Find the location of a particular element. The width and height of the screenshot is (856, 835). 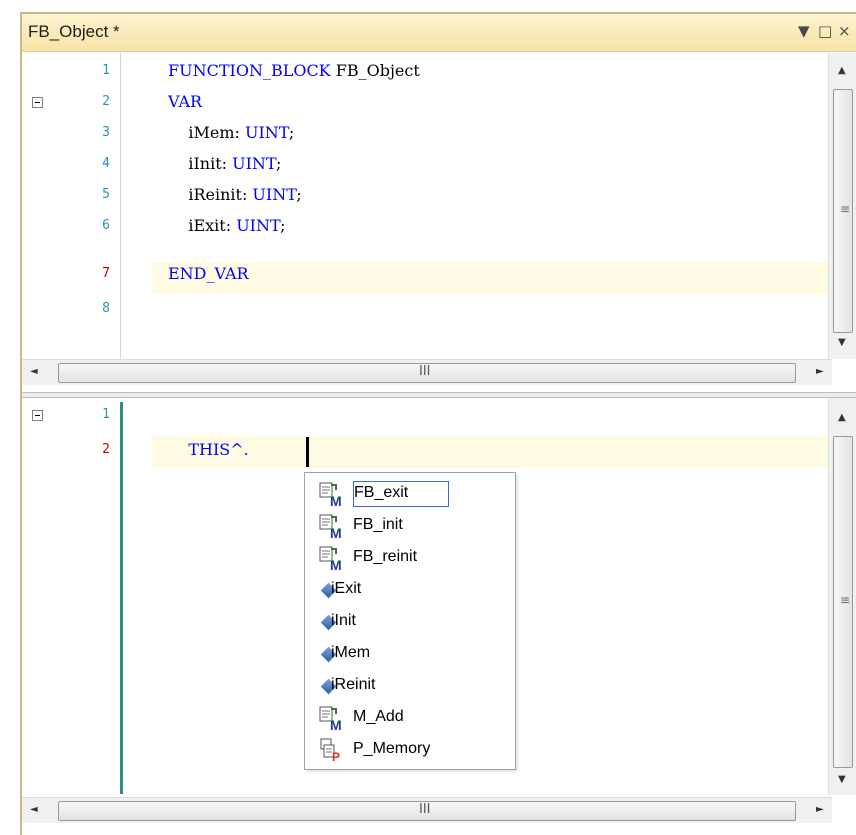

autocomplete-item-label: M_Add is located at coordinates (378, 716).